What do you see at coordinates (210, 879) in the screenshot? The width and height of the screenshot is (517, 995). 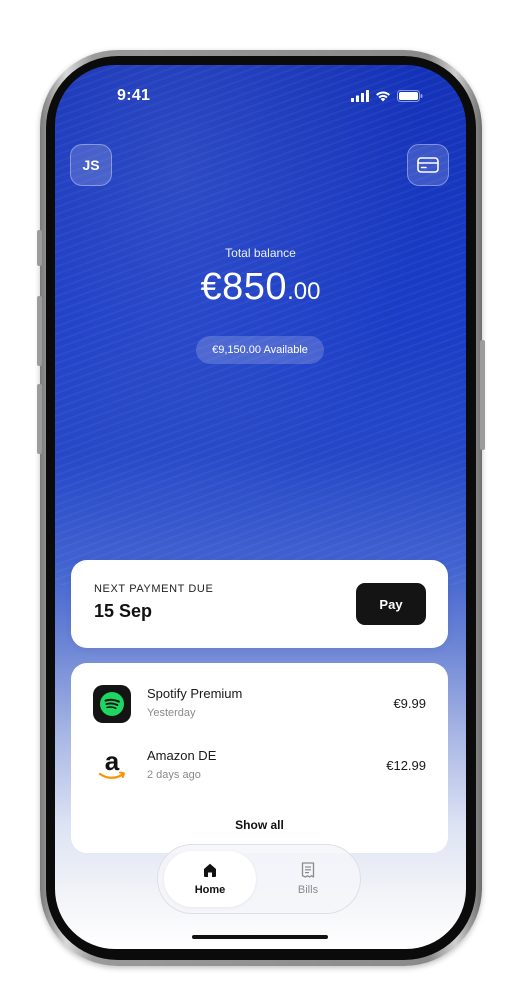 I see `tab-home: Home` at bounding box center [210, 879].